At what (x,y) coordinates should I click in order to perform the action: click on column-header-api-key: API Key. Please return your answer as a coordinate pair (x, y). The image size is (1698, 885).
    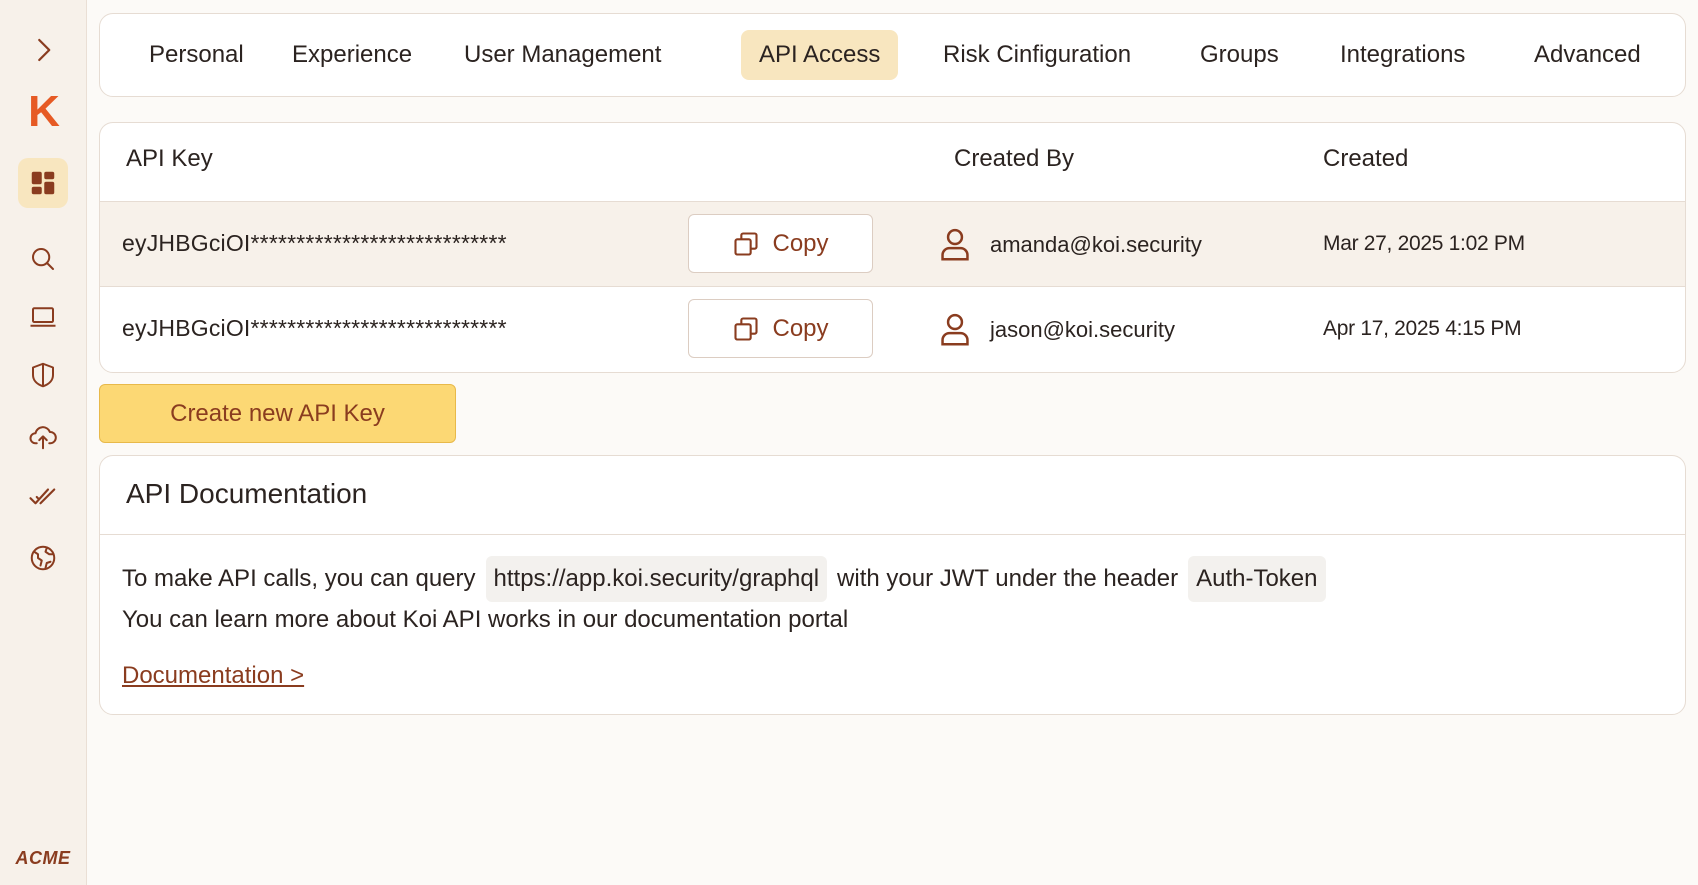
    Looking at the image, I should click on (169, 158).